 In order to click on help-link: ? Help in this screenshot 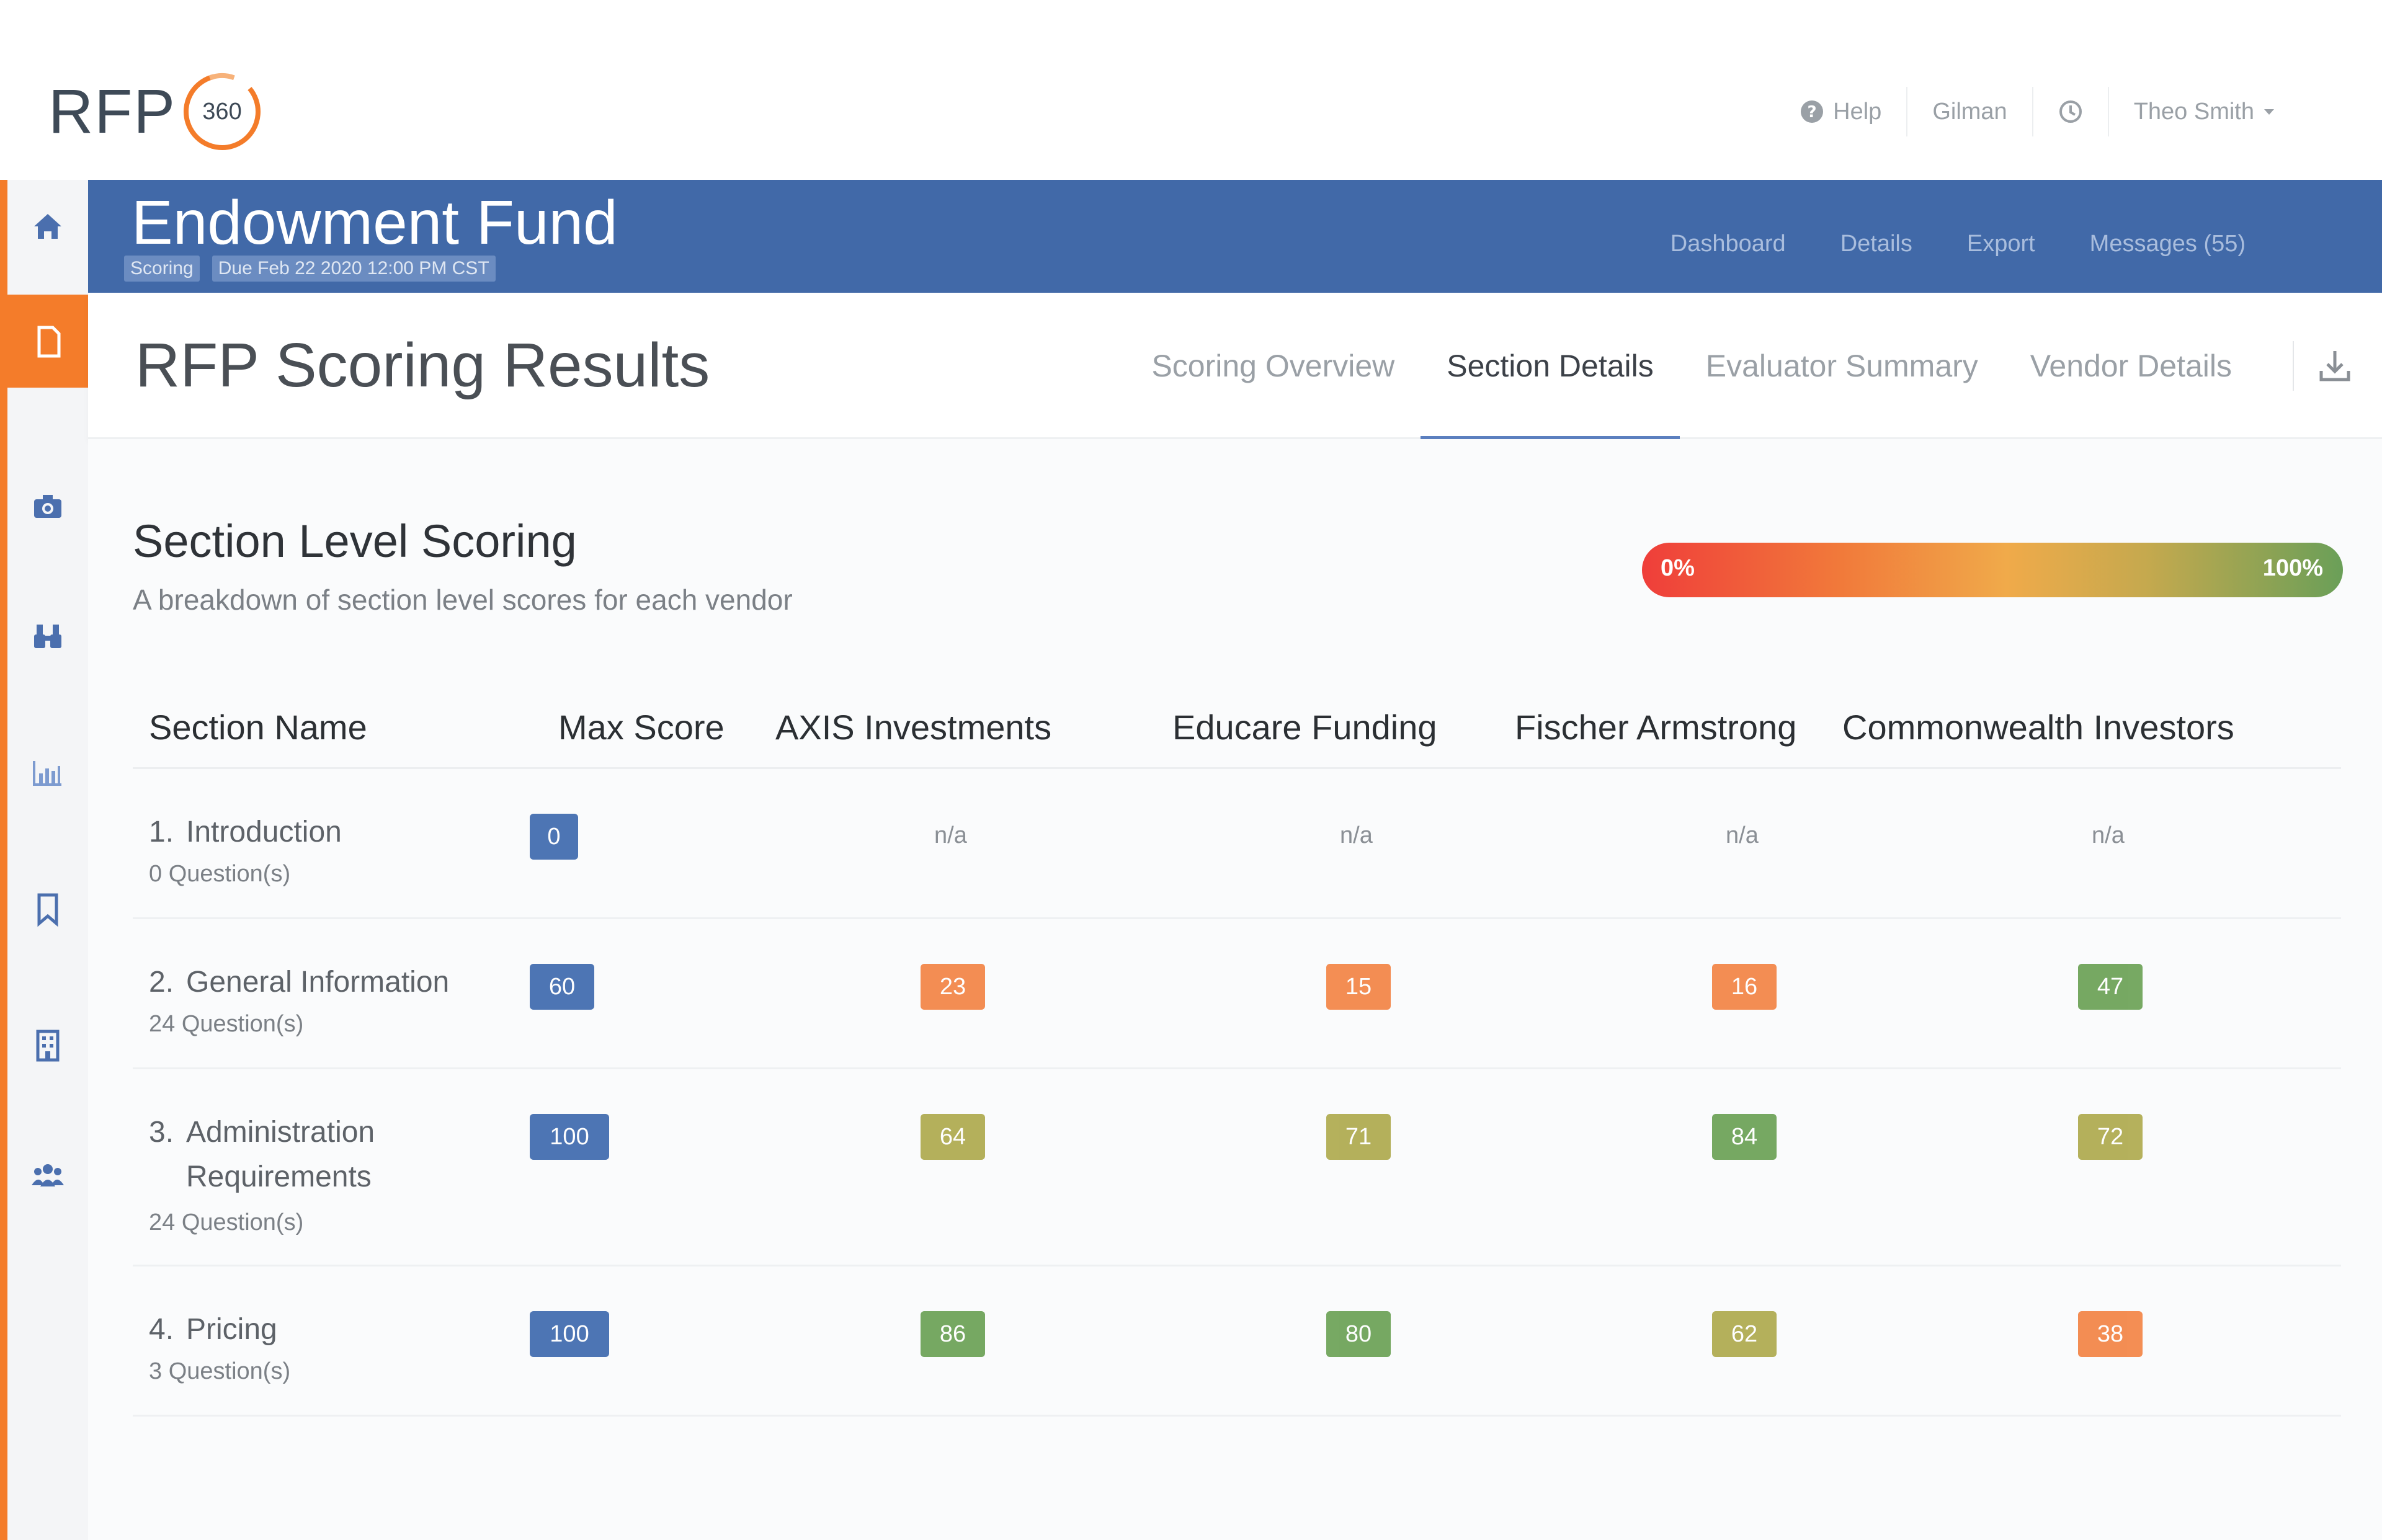, I will do `click(1841, 112)`.